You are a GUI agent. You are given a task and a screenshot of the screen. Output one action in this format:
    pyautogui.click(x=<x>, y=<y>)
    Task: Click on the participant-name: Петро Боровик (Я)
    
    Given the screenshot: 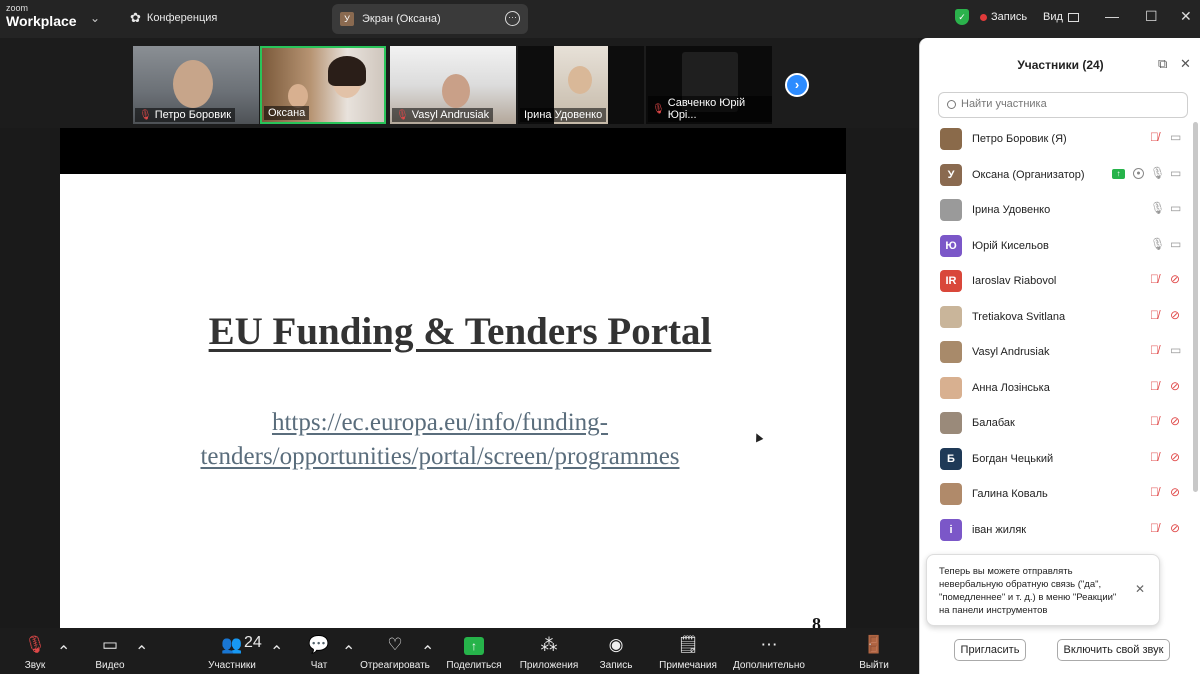 What is the action you would take?
    pyautogui.click(x=1019, y=139)
    